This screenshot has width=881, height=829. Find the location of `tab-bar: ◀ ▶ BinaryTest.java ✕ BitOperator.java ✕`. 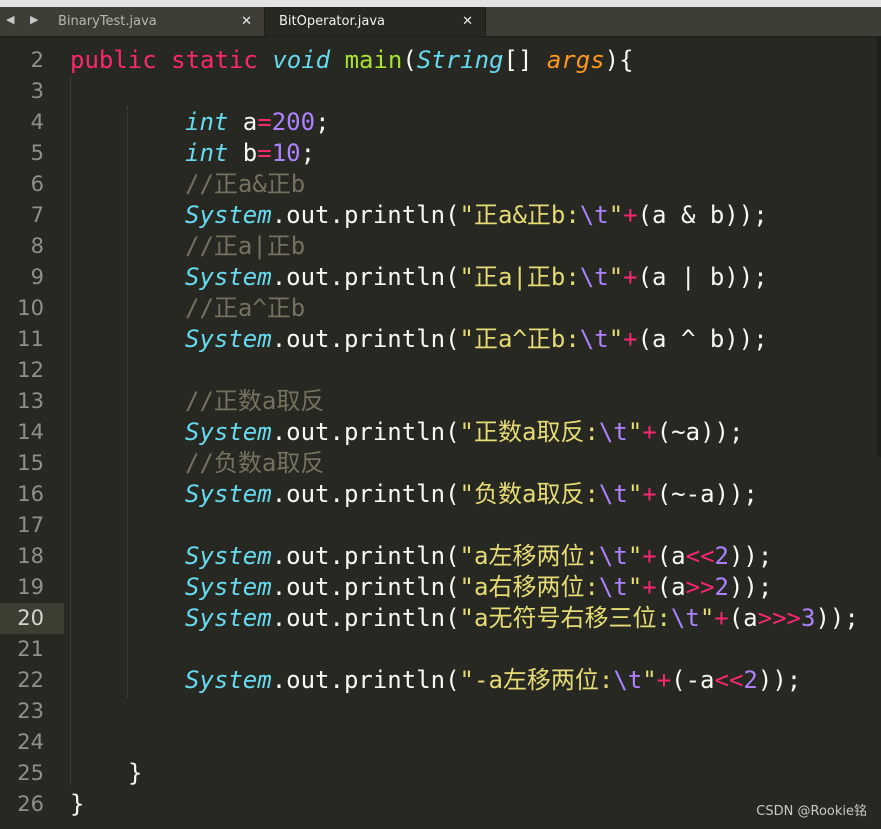

tab-bar: ◀ ▶ BinaryTest.java ✕ BitOperator.java ✕ is located at coordinates (440, 22).